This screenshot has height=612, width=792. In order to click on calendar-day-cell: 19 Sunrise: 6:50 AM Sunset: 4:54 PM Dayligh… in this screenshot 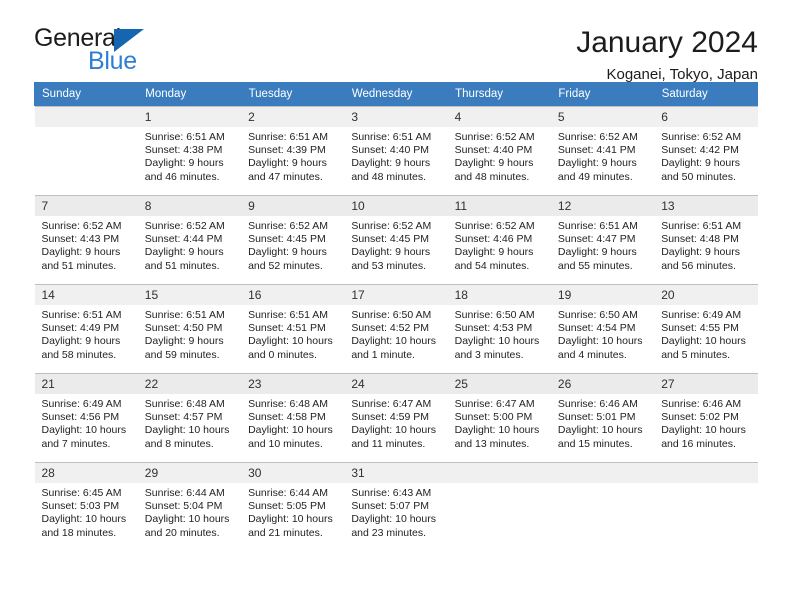, I will do `click(602, 328)`.